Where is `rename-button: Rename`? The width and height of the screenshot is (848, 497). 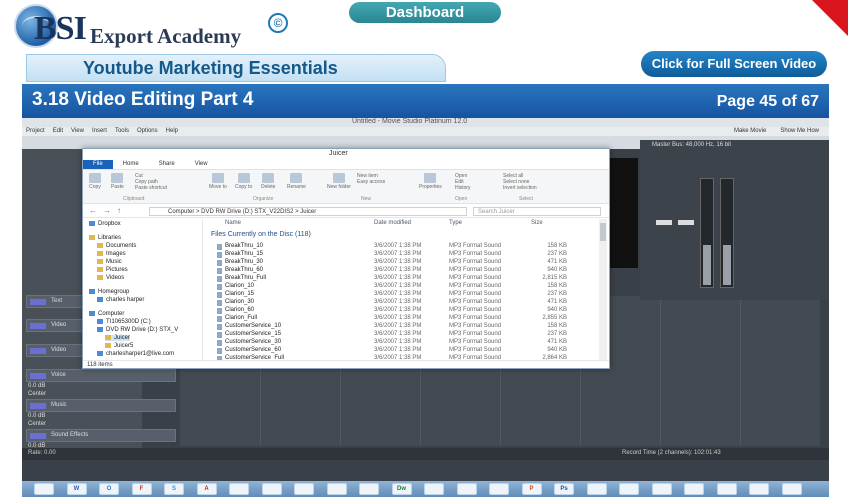 rename-button: Rename is located at coordinates (296, 181).